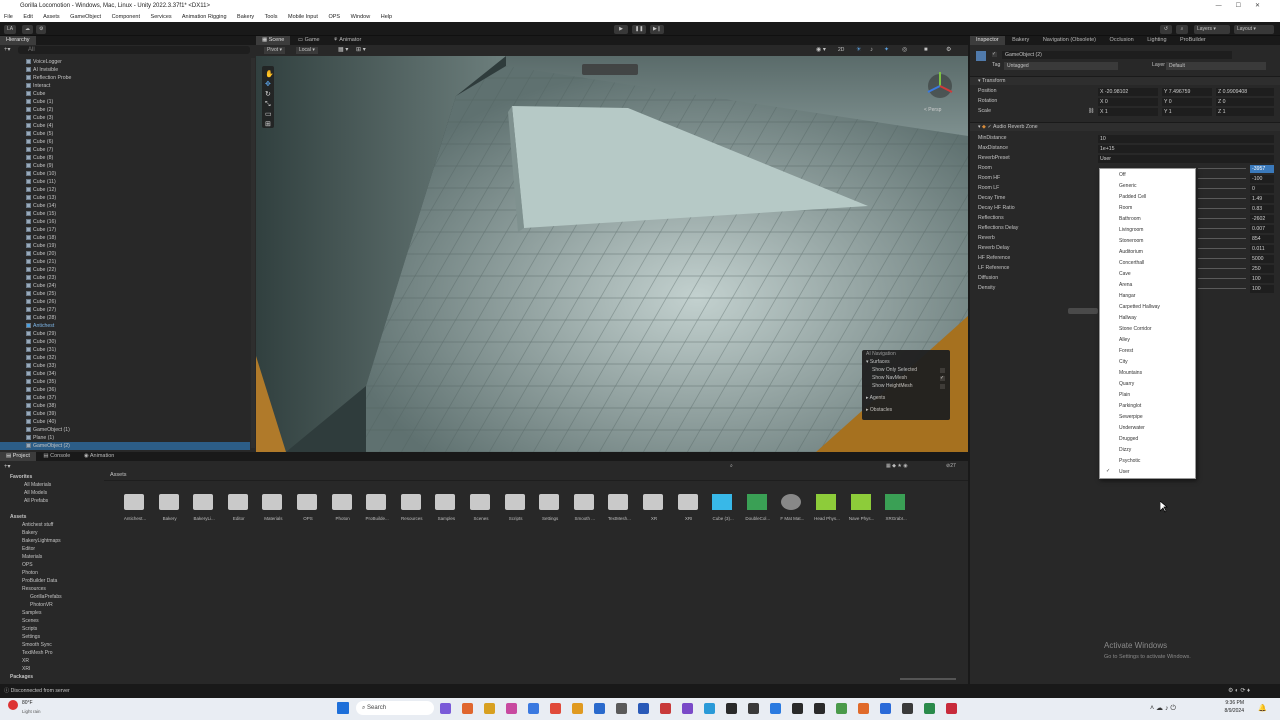  I want to click on overlay-toolbar, so click(610, 69).